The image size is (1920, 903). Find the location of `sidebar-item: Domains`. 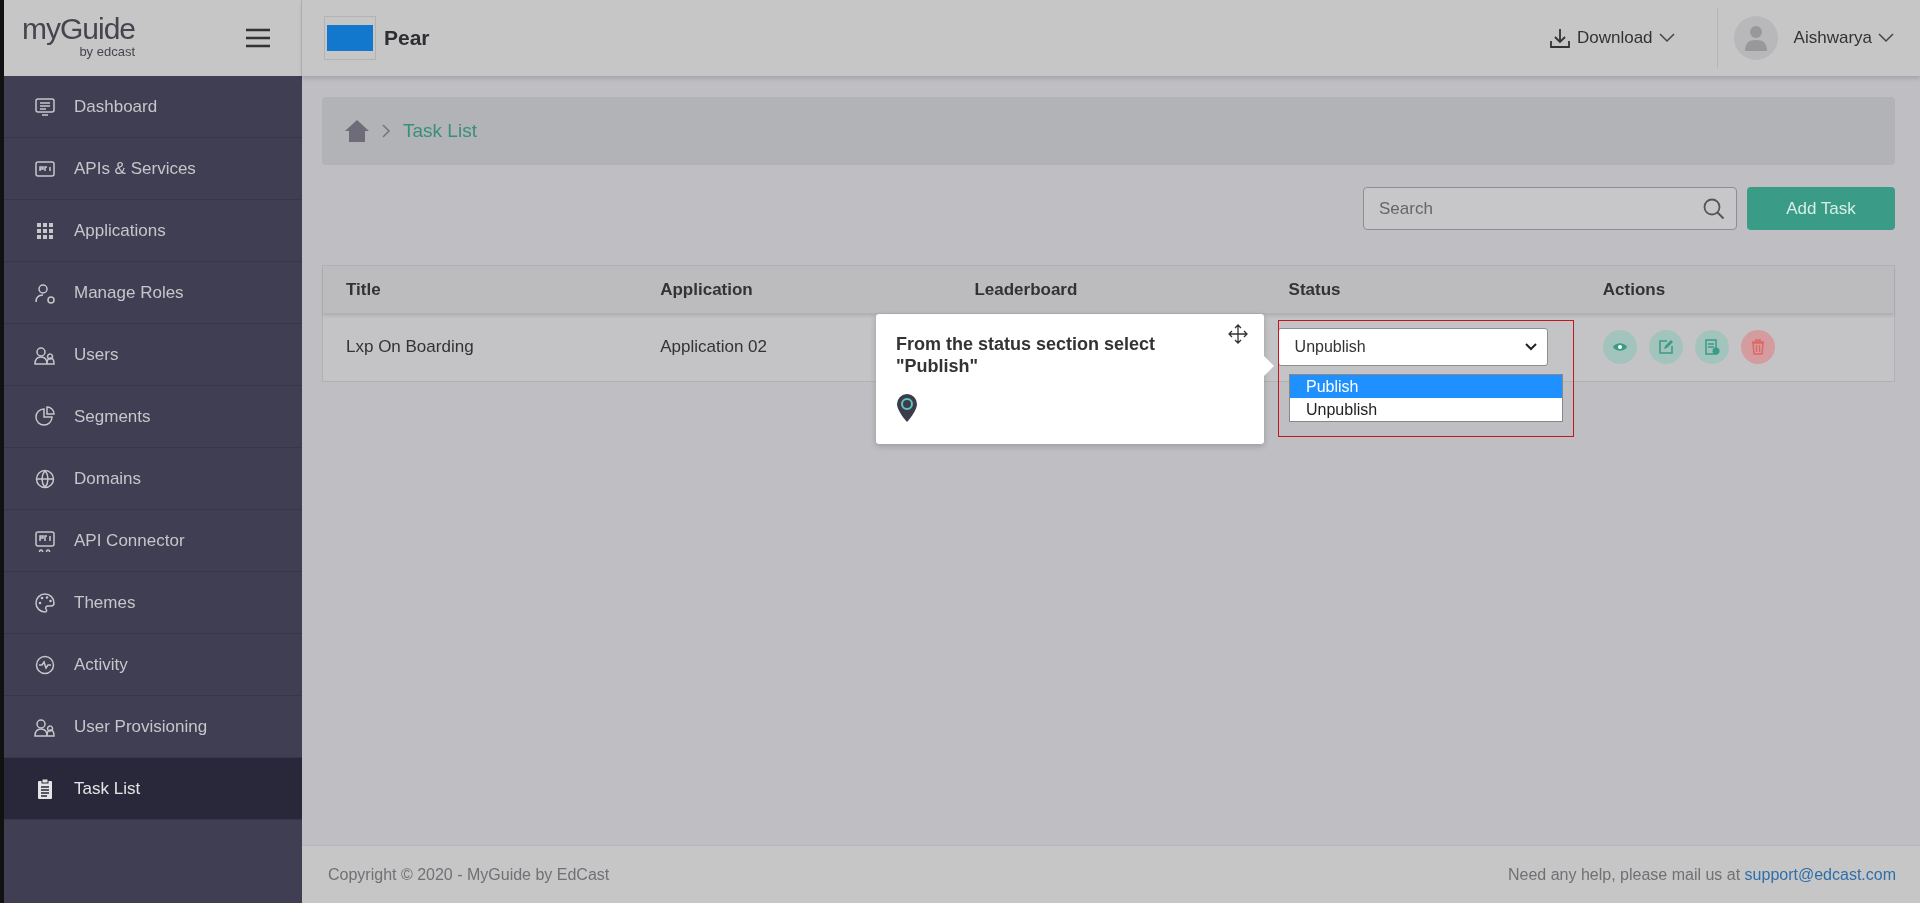

sidebar-item: Domains is located at coordinates (153, 479).